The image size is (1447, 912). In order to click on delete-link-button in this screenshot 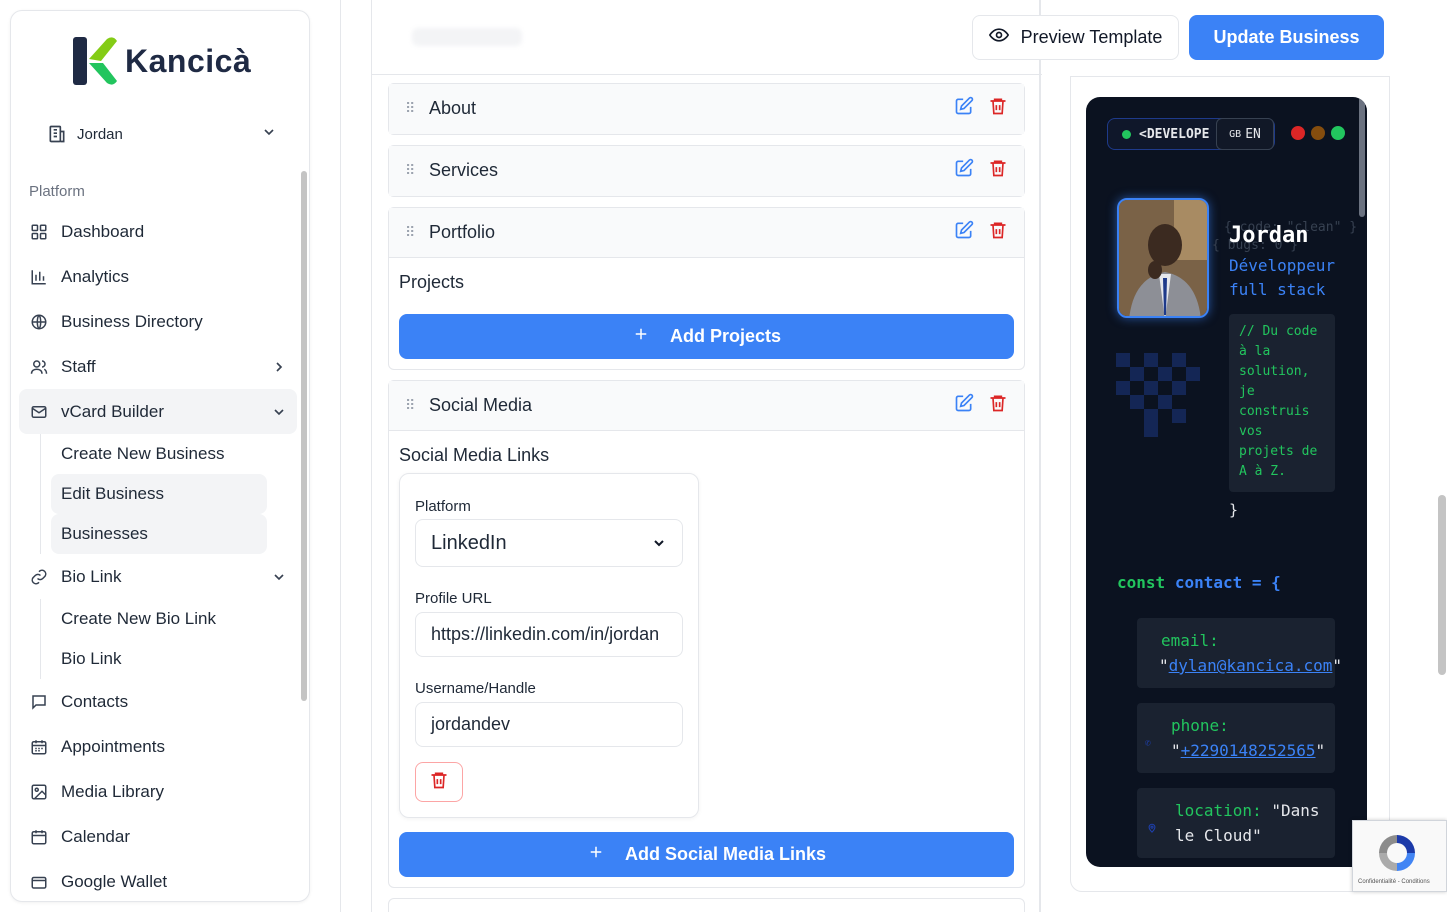, I will do `click(439, 782)`.